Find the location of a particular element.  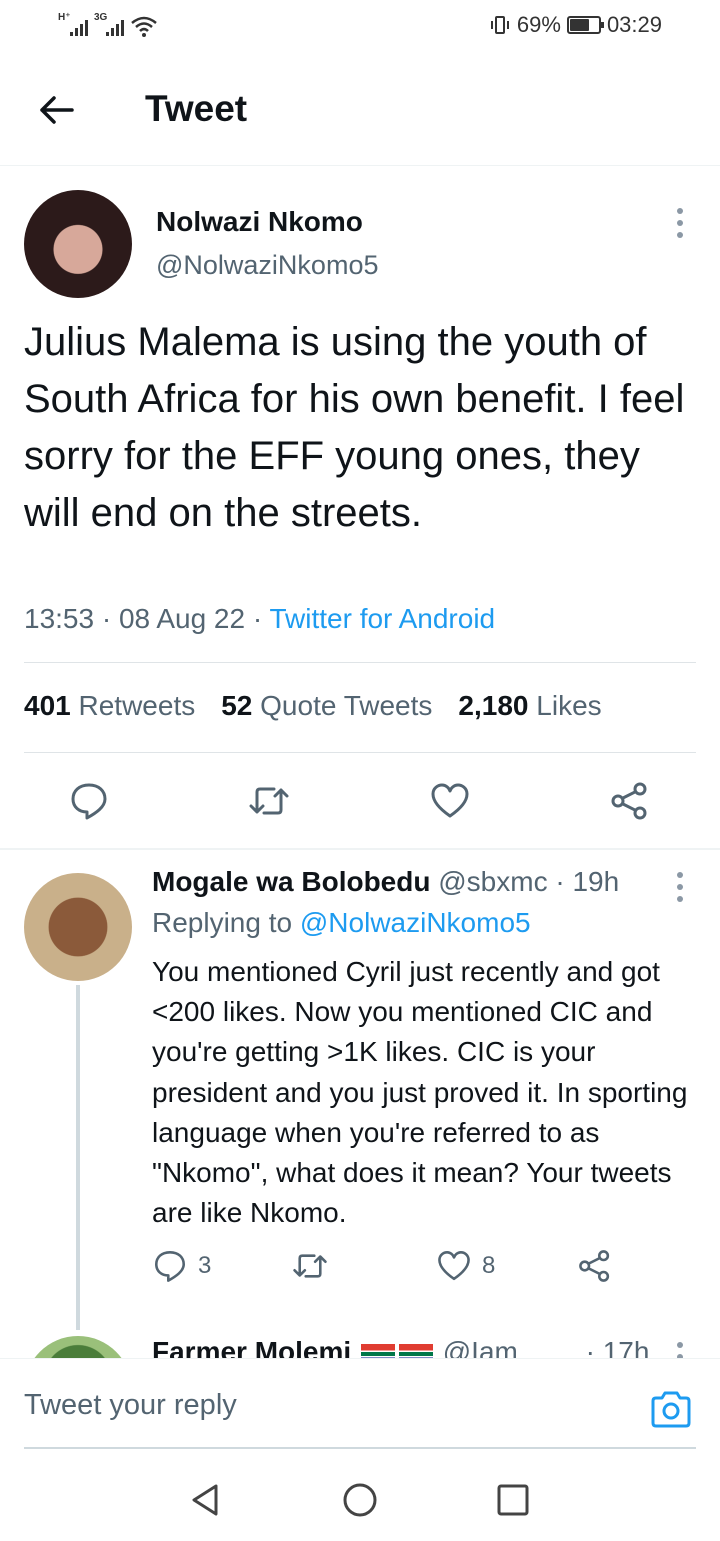

reply-time: · 17h is located at coordinates (617, 1347).